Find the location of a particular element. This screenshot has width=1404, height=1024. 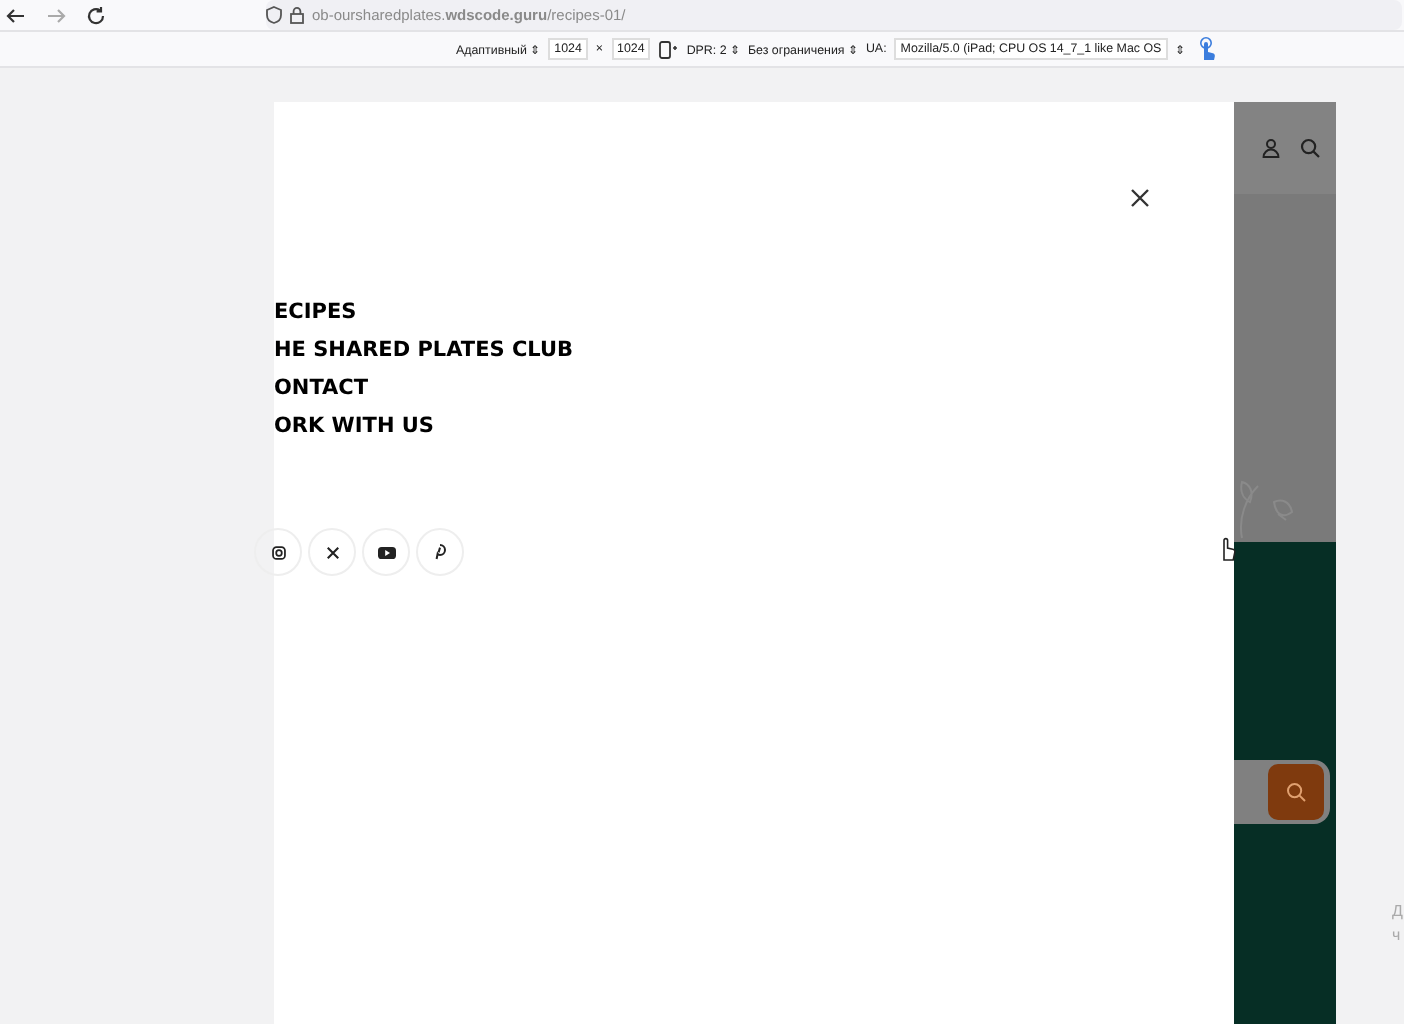

instagram-icon is located at coordinates (278, 552).